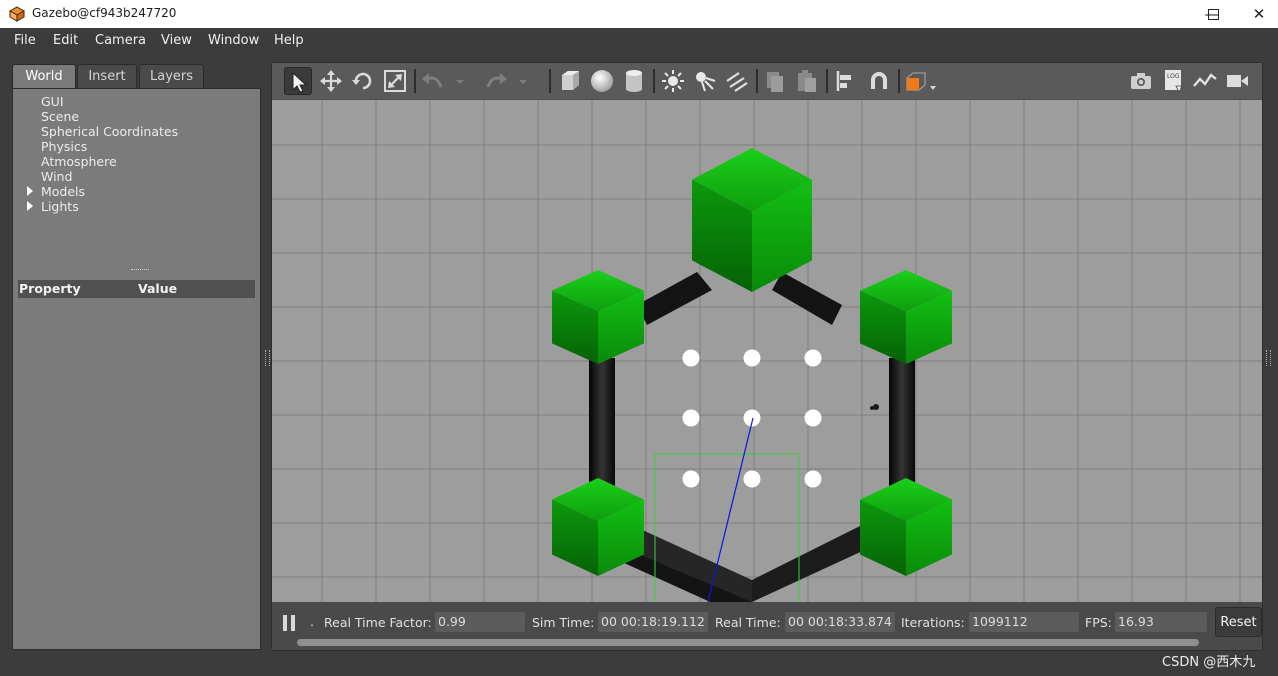 The image size is (1278, 676). I want to click on tree-item-atmosphere: Atmosphere, so click(79, 161).